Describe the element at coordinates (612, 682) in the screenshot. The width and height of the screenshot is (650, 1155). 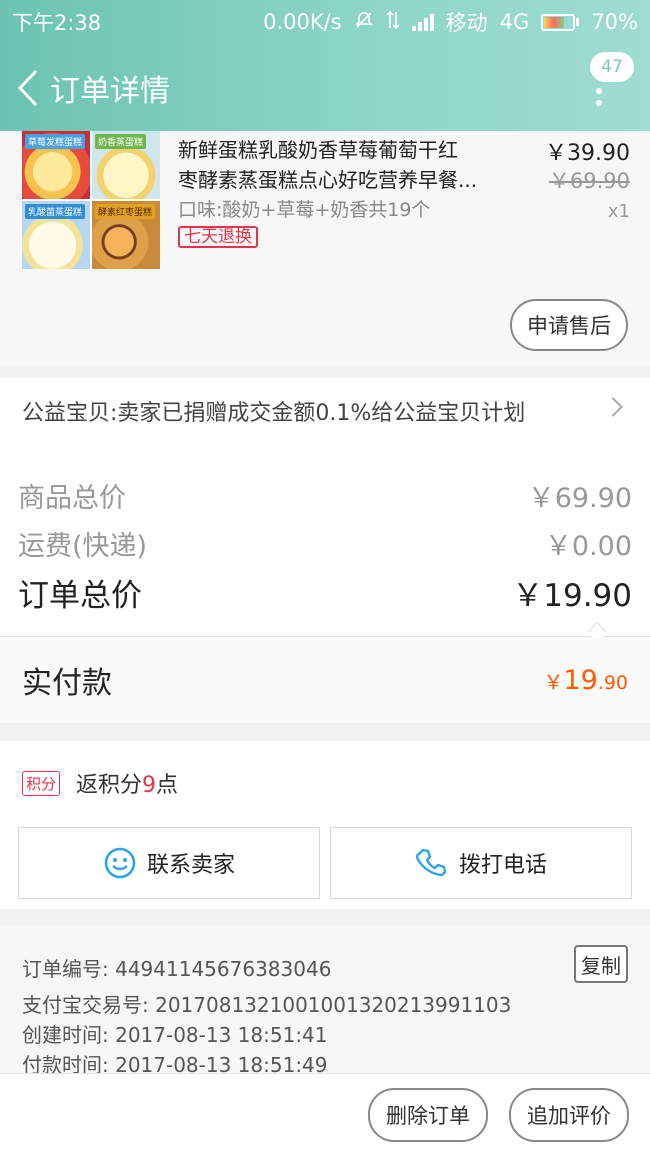
I see `paid-decimal: .90` at that location.